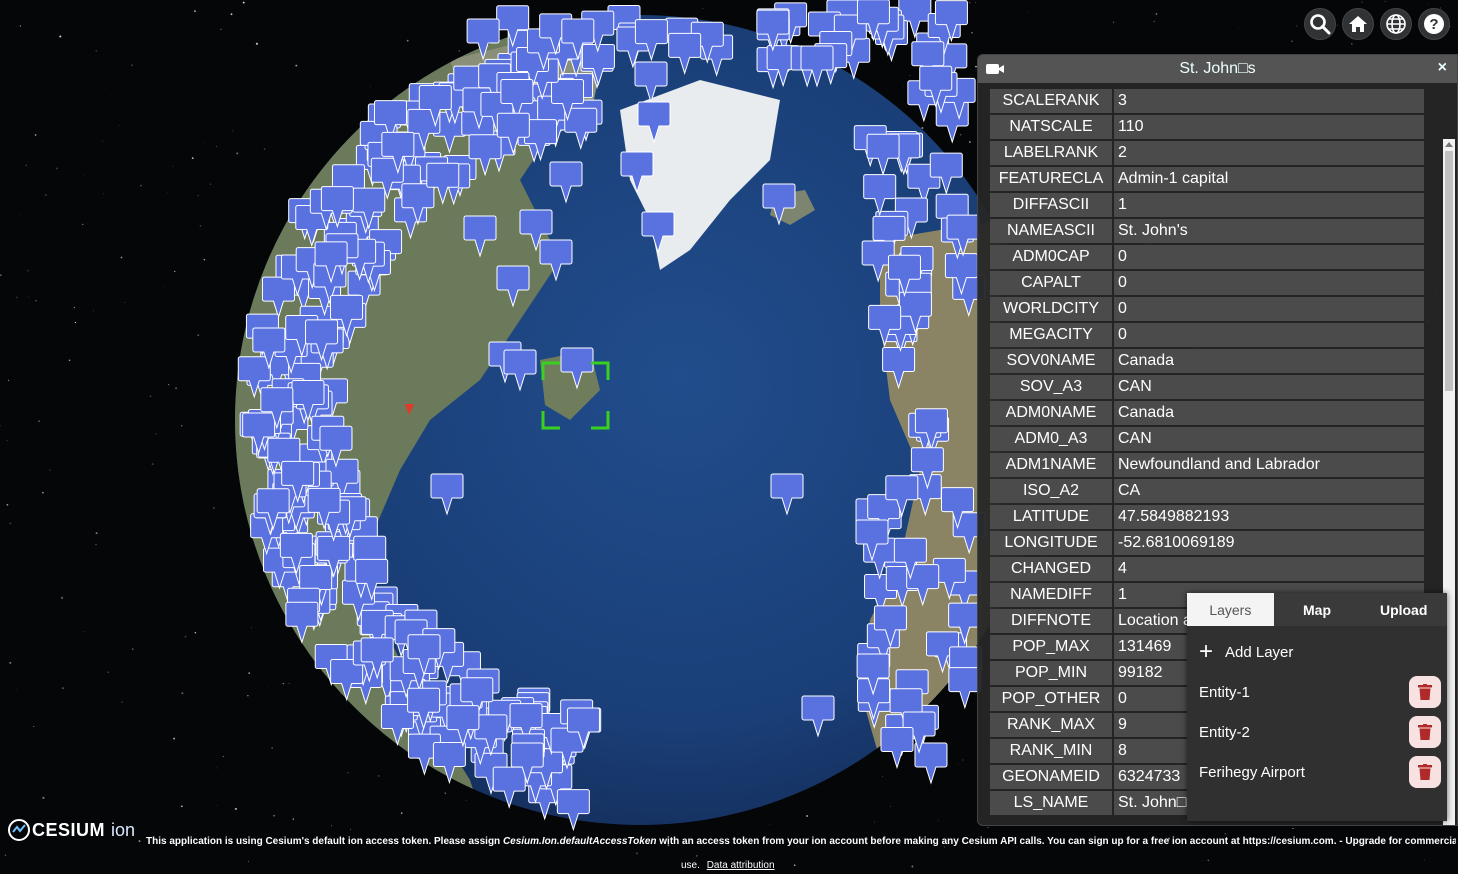  What do you see at coordinates (1449, 144) in the screenshot?
I see `scroll-up-arrow-icon` at bounding box center [1449, 144].